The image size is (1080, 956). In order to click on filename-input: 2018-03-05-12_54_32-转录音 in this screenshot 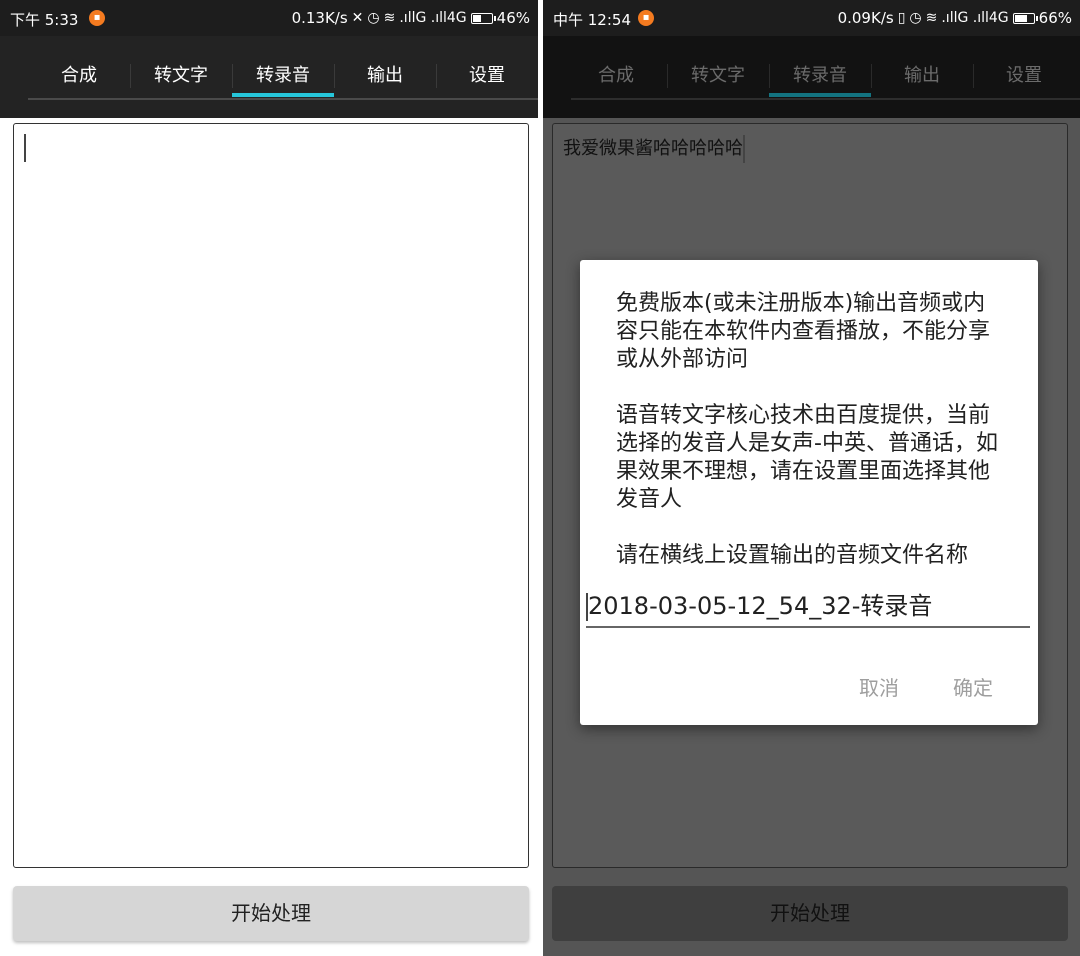, I will do `click(808, 608)`.